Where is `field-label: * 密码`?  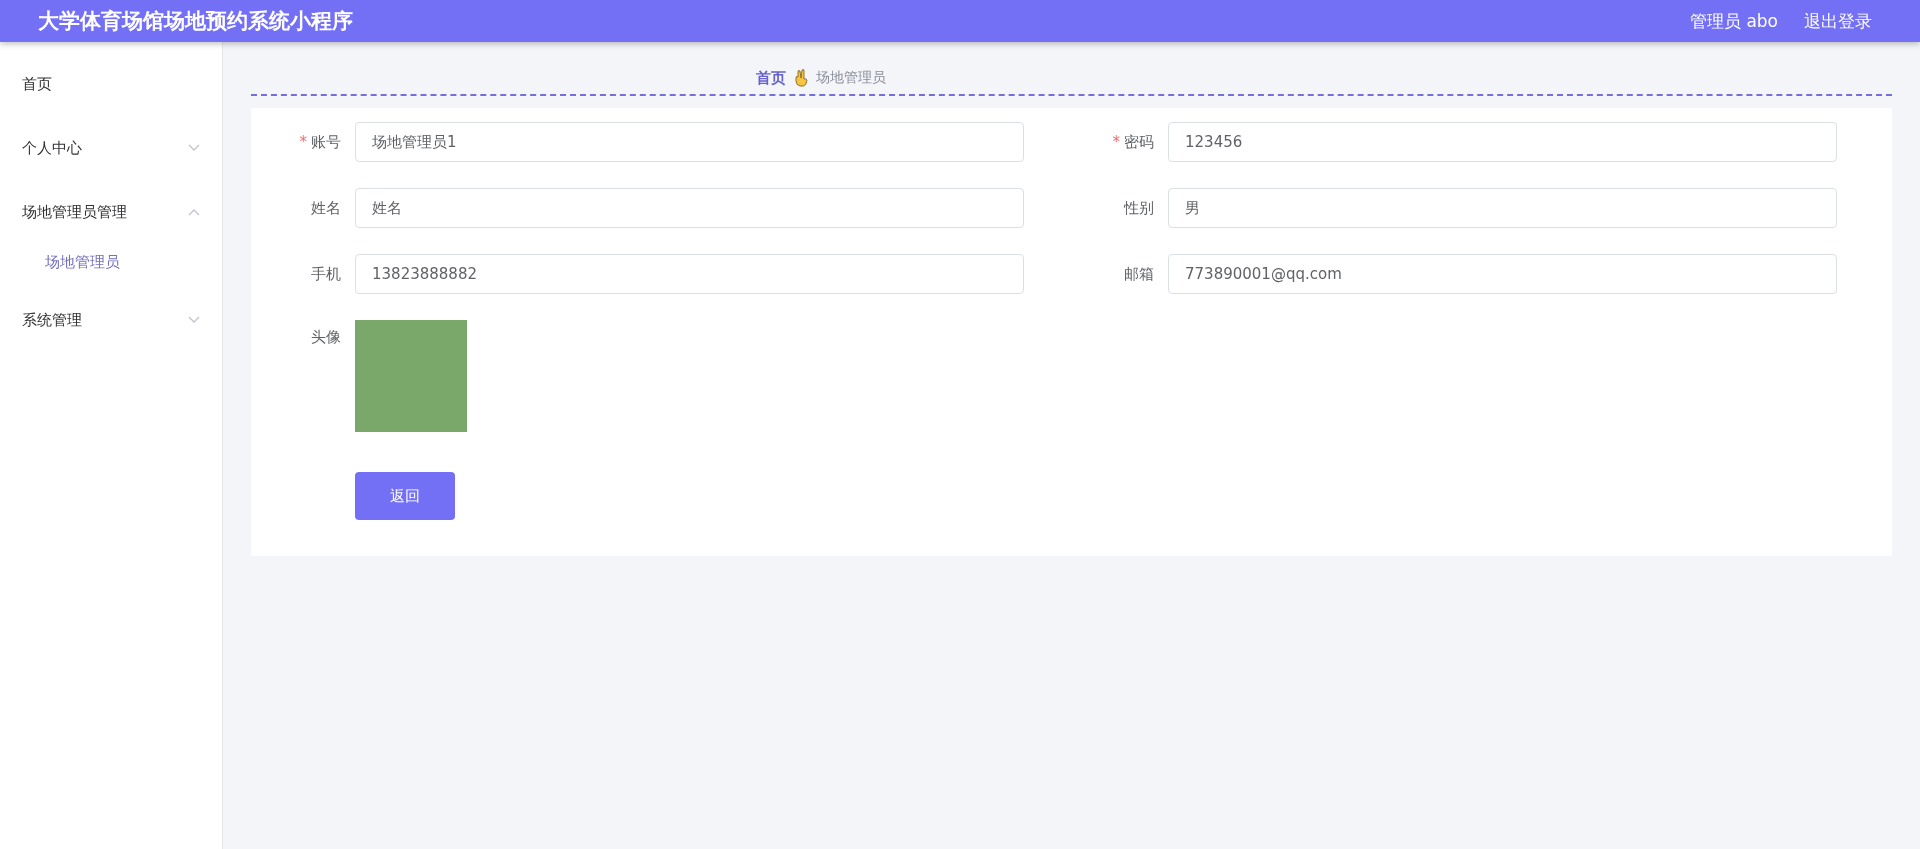
field-label: * 密码 is located at coordinates (1133, 142).